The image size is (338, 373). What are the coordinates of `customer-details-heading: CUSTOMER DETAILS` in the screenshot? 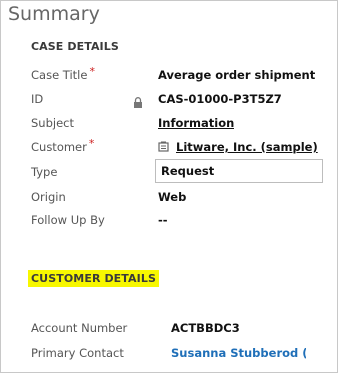 It's located at (93, 278).